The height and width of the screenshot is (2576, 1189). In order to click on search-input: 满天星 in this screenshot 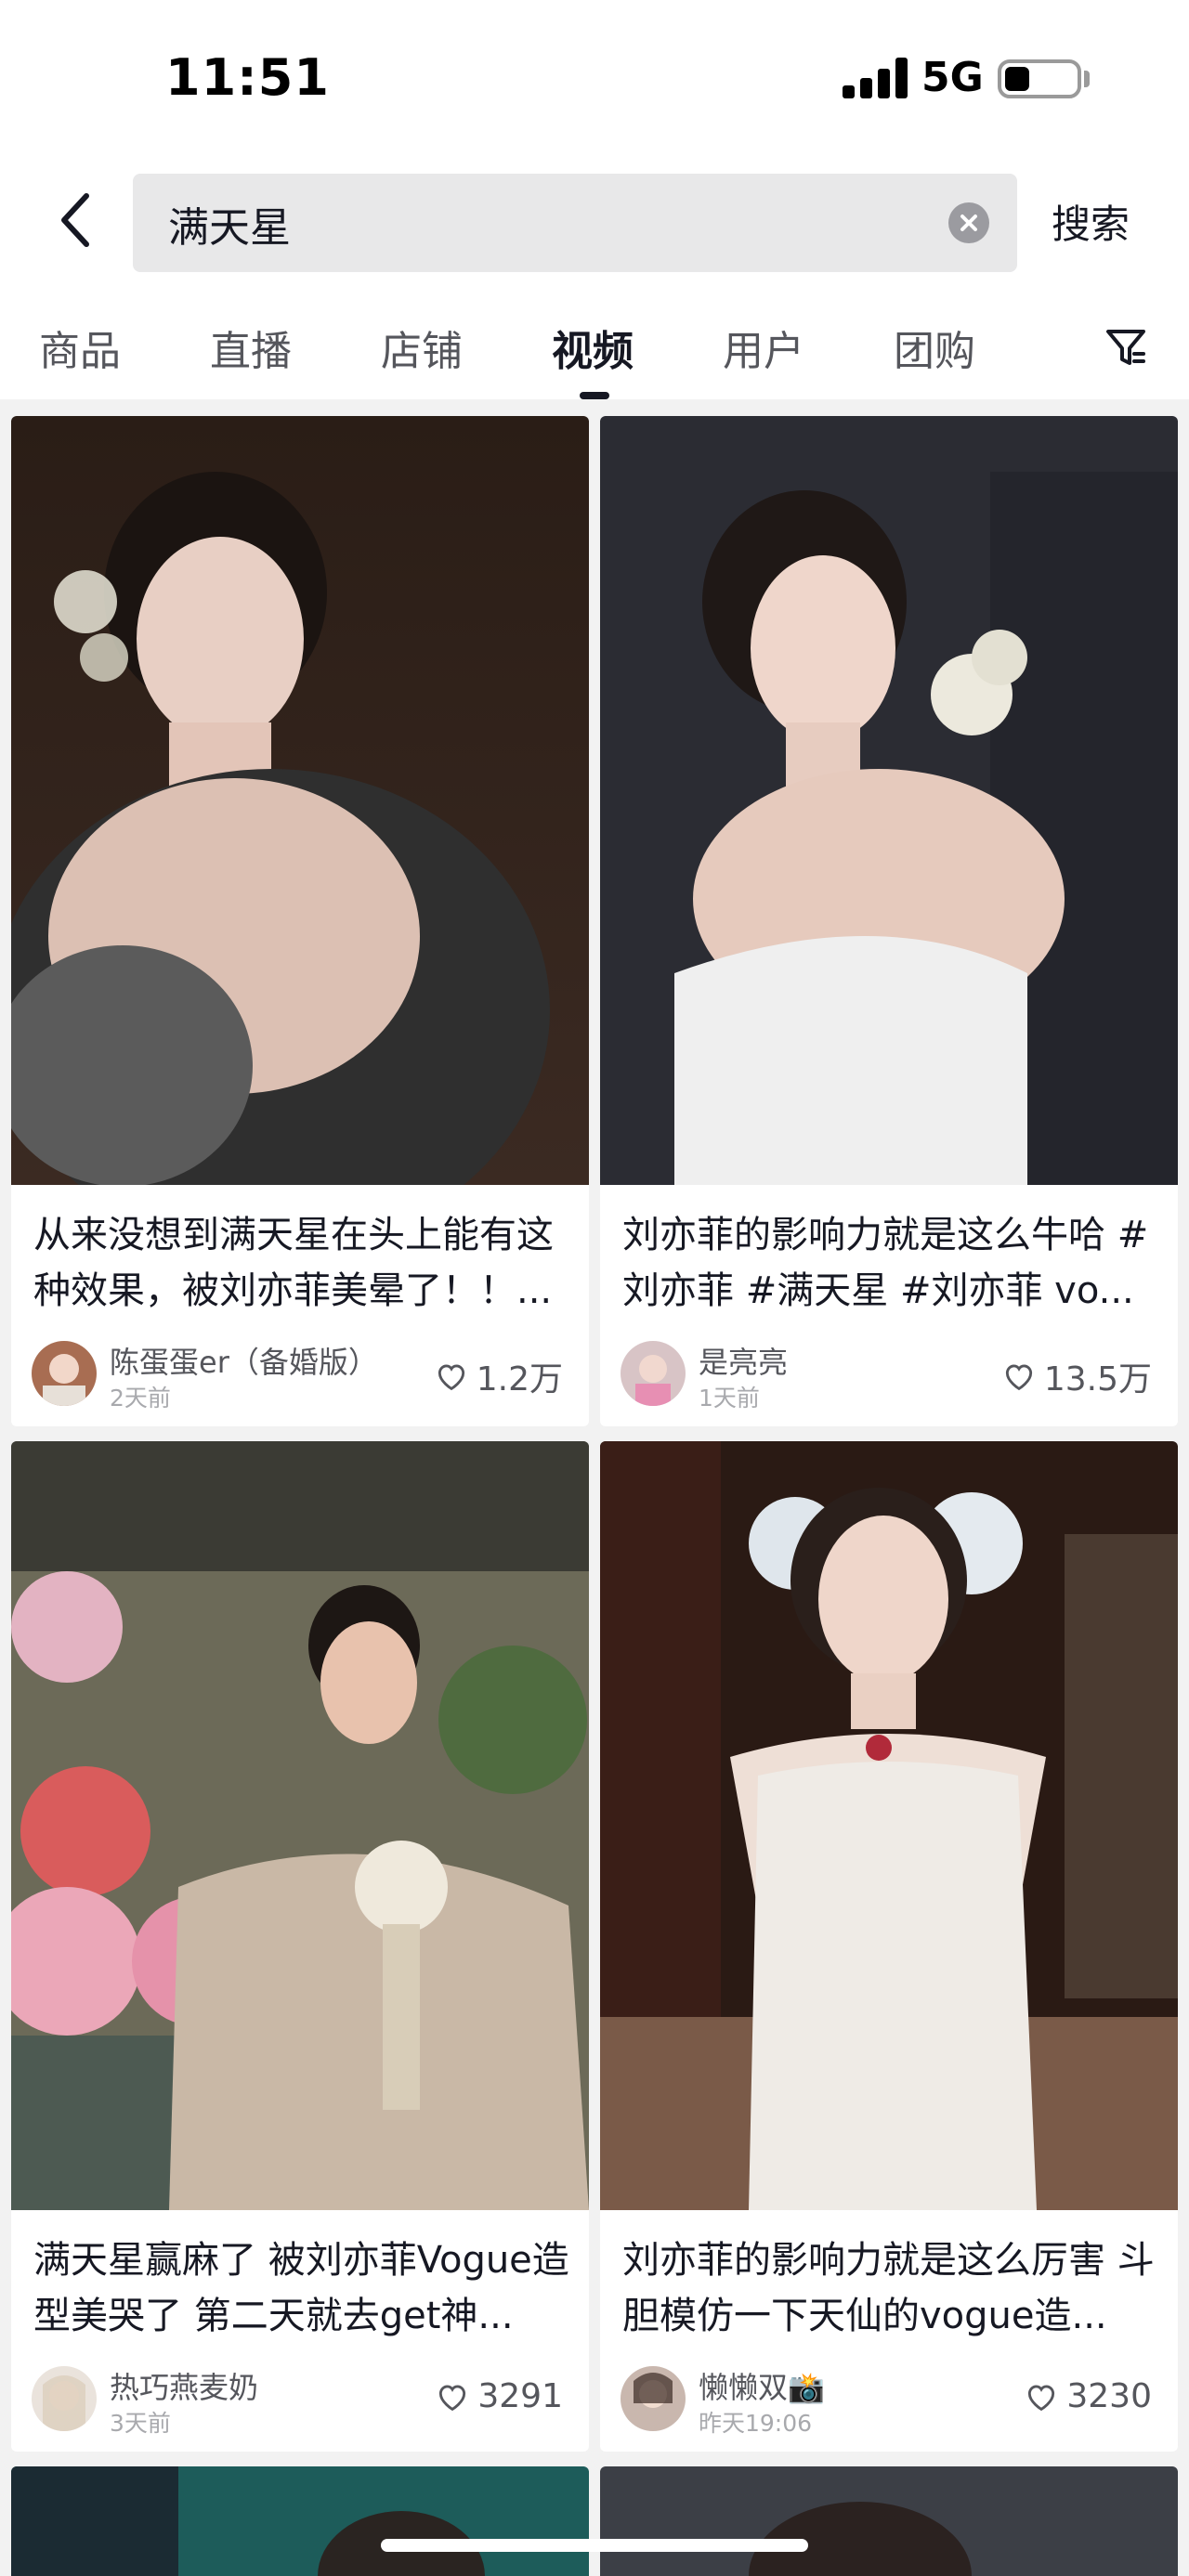, I will do `click(575, 223)`.